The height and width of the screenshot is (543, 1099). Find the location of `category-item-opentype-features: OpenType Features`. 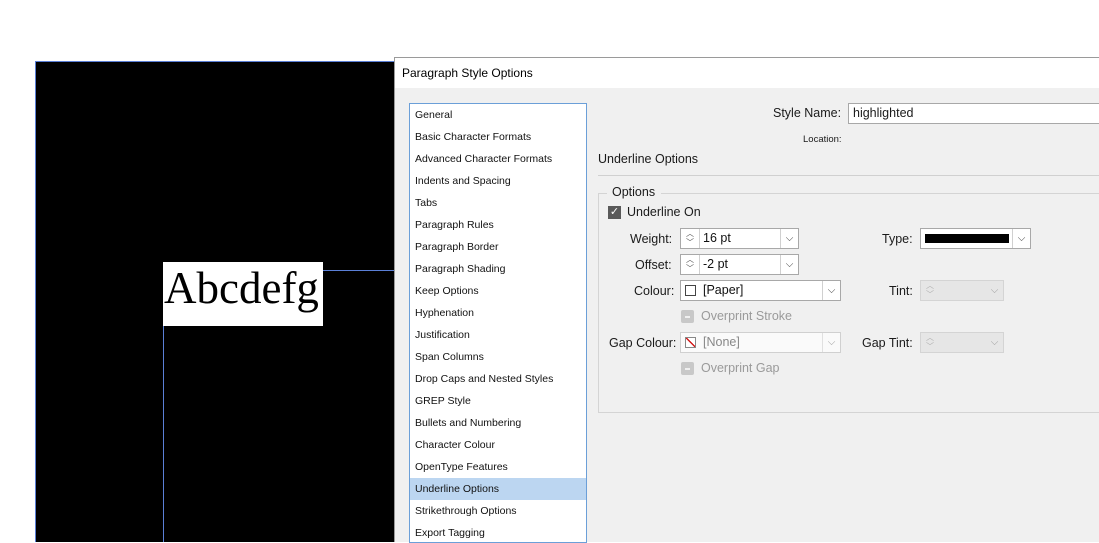

category-item-opentype-features: OpenType Features is located at coordinates (498, 467).